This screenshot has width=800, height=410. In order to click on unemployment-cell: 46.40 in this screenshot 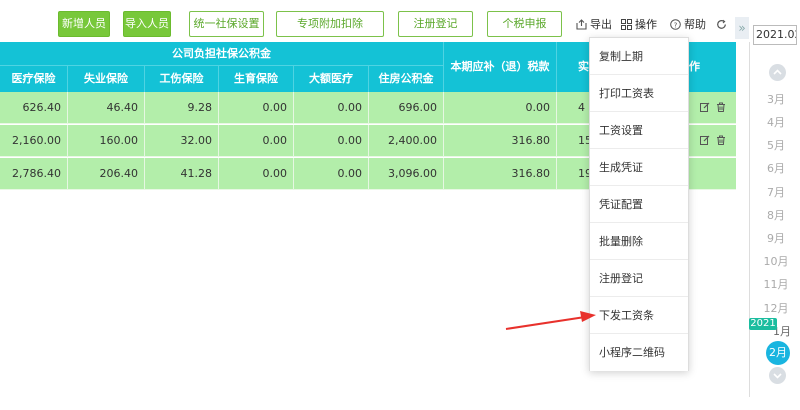, I will do `click(105, 108)`.